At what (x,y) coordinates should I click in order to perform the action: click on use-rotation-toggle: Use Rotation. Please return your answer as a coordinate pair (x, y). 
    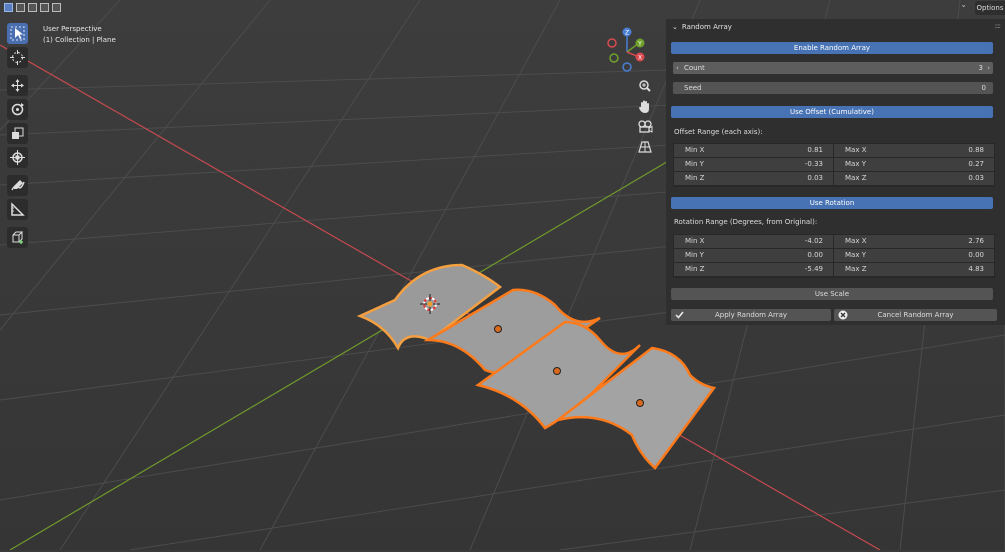
    Looking at the image, I should click on (832, 203).